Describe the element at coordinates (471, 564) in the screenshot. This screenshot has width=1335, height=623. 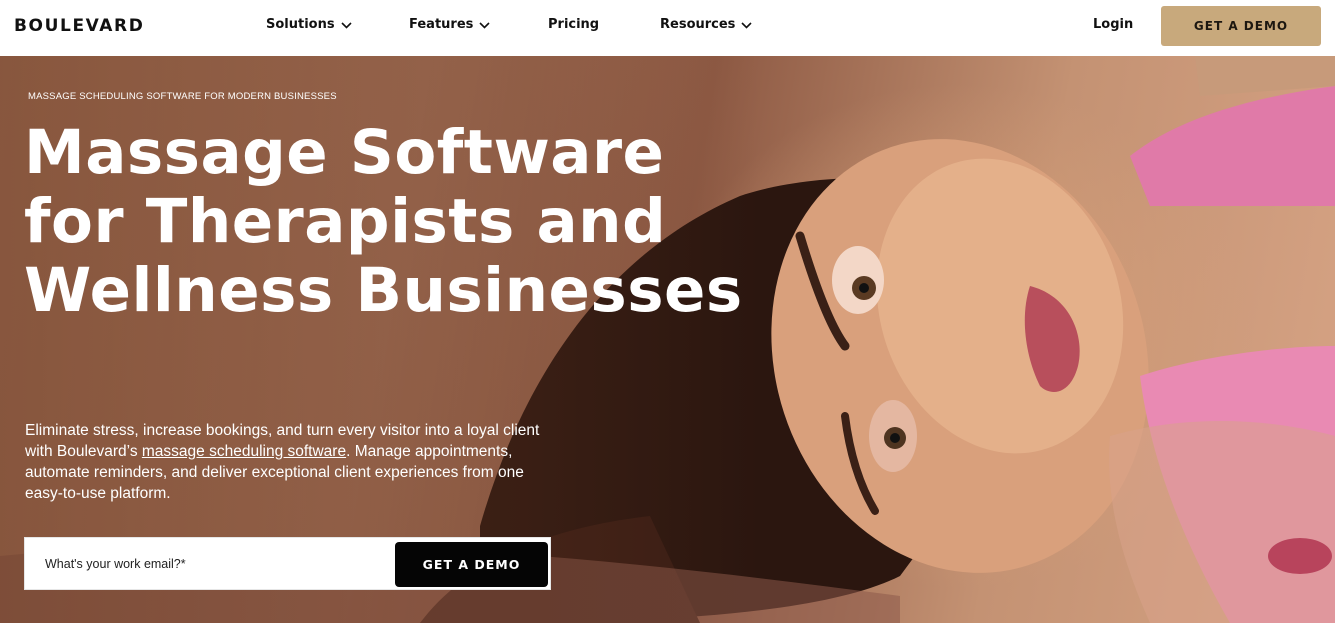
I see `get-a-demo-submit-button: GET A DEMO` at that location.